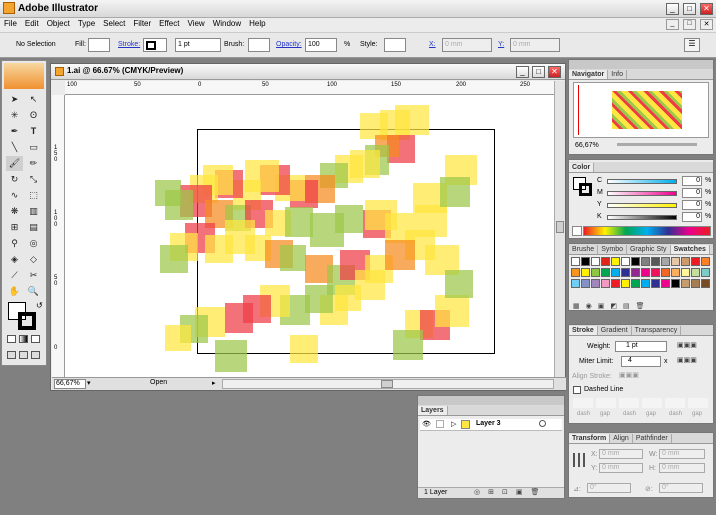 This screenshot has height=515, width=716. What do you see at coordinates (23, 339) in the screenshot?
I see `gradient-mode-icon` at bounding box center [23, 339].